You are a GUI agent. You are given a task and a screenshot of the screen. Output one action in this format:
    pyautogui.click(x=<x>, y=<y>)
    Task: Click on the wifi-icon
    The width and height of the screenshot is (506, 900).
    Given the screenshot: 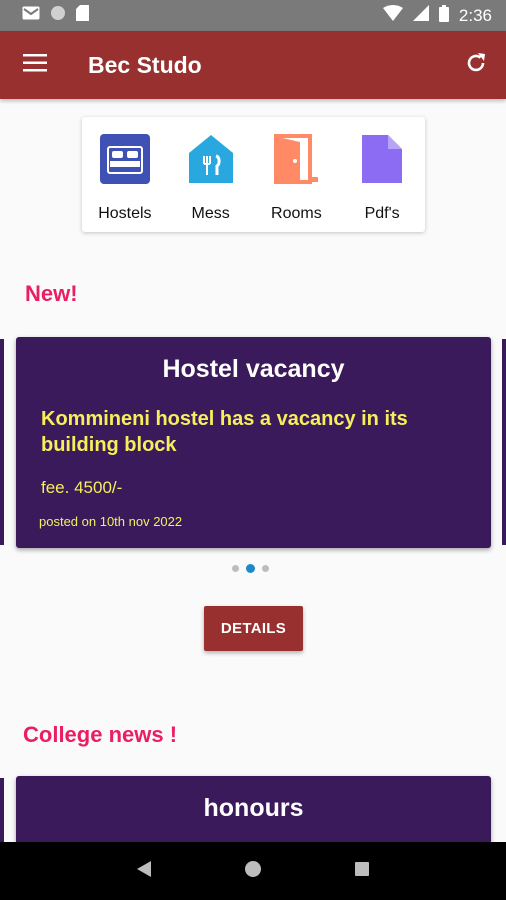 What is the action you would take?
    pyautogui.click(x=392, y=15)
    